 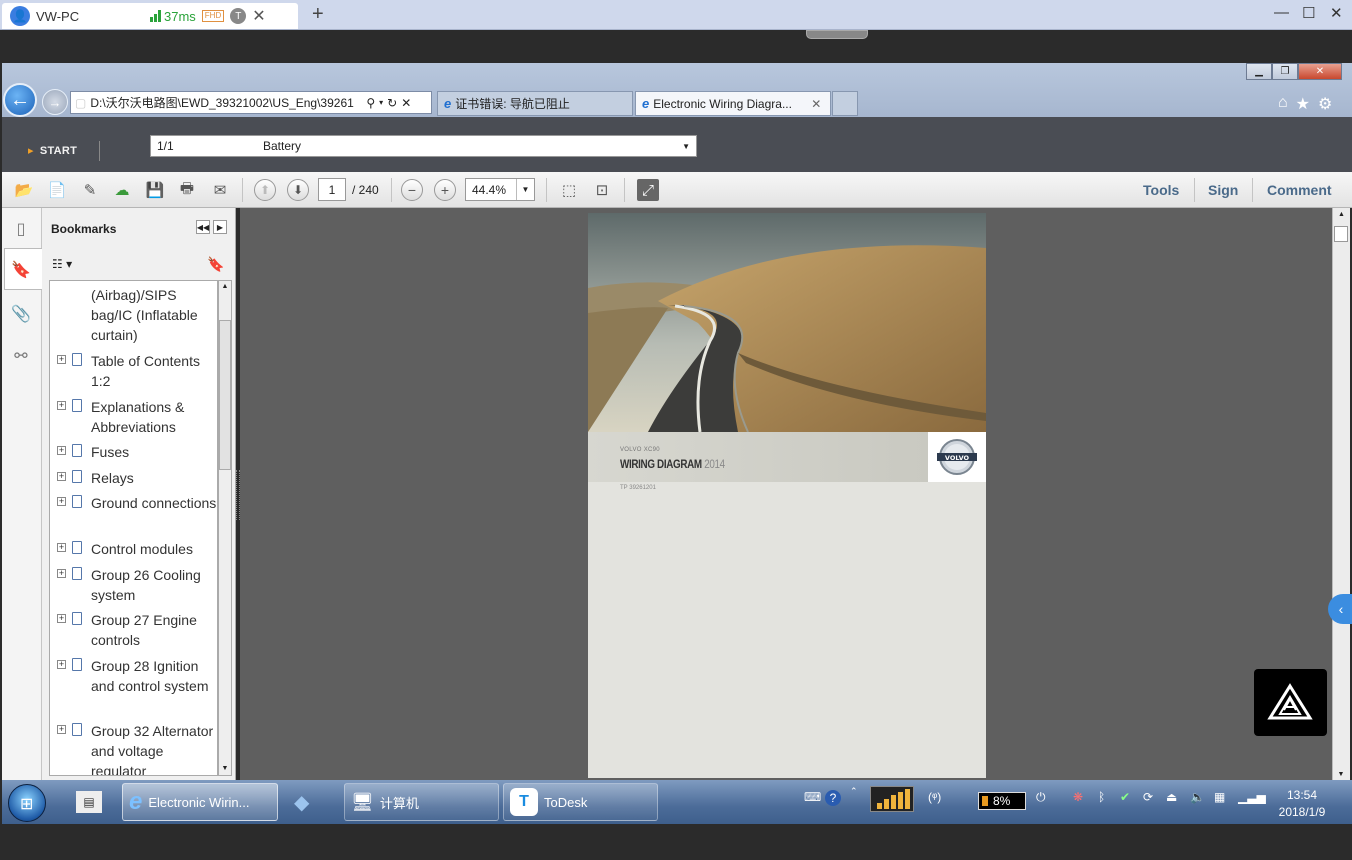 I want to click on favorites-star-icon: ★, so click(x=1303, y=104).